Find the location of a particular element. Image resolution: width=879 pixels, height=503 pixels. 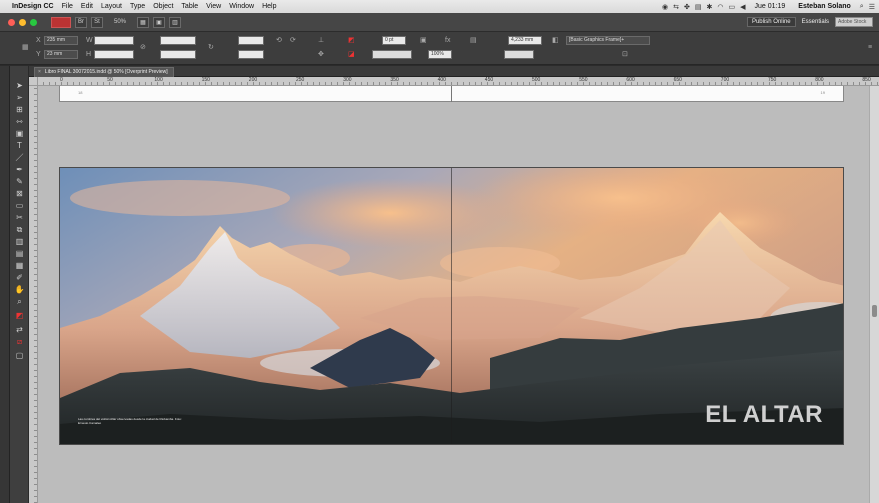

previous-spread: 18 19 is located at coordinates (451, 94).